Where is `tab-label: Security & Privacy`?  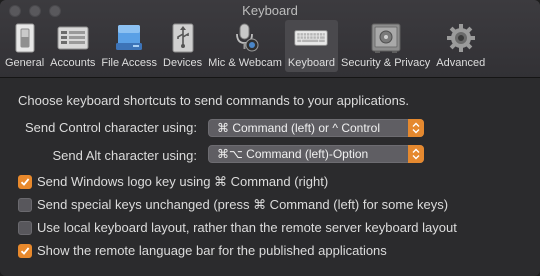
tab-label: Security & Privacy is located at coordinates (386, 63).